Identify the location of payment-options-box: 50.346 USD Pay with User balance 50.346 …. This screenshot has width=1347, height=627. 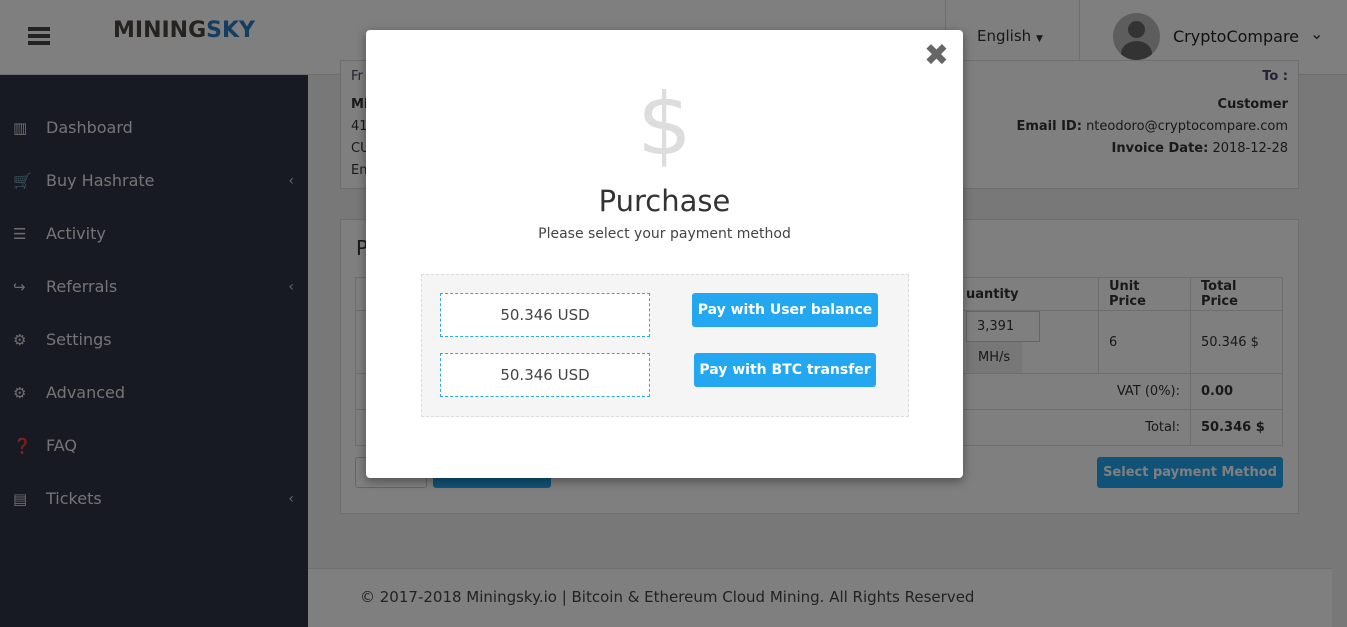
(665, 345).